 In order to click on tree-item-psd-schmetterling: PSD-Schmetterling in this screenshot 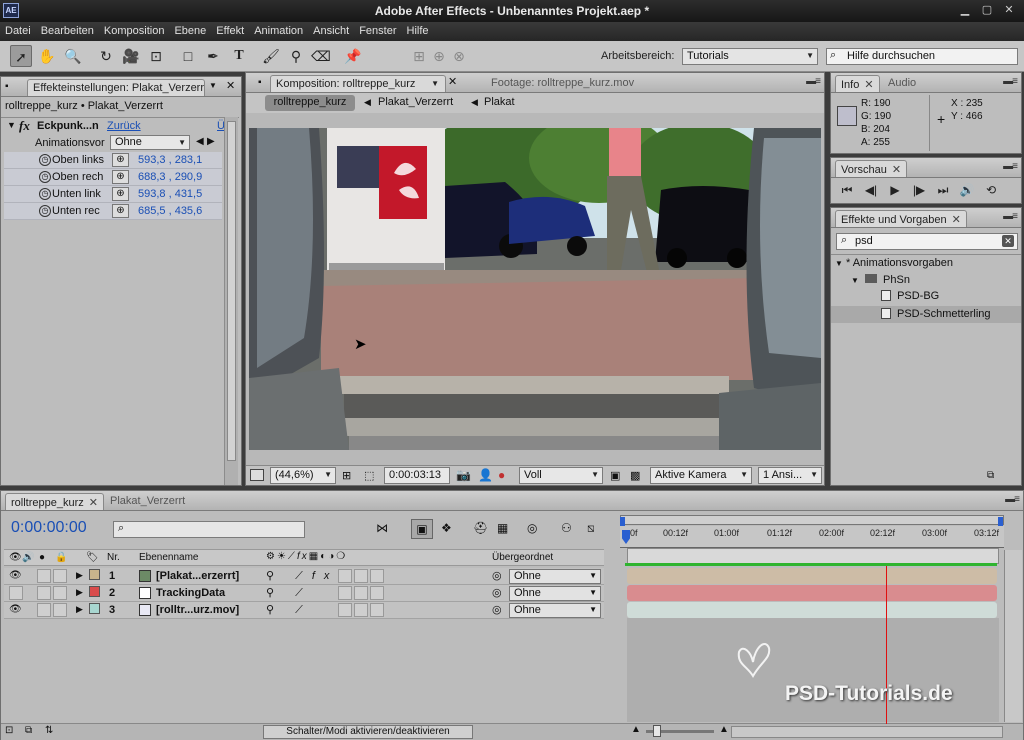, I will do `click(926, 314)`.